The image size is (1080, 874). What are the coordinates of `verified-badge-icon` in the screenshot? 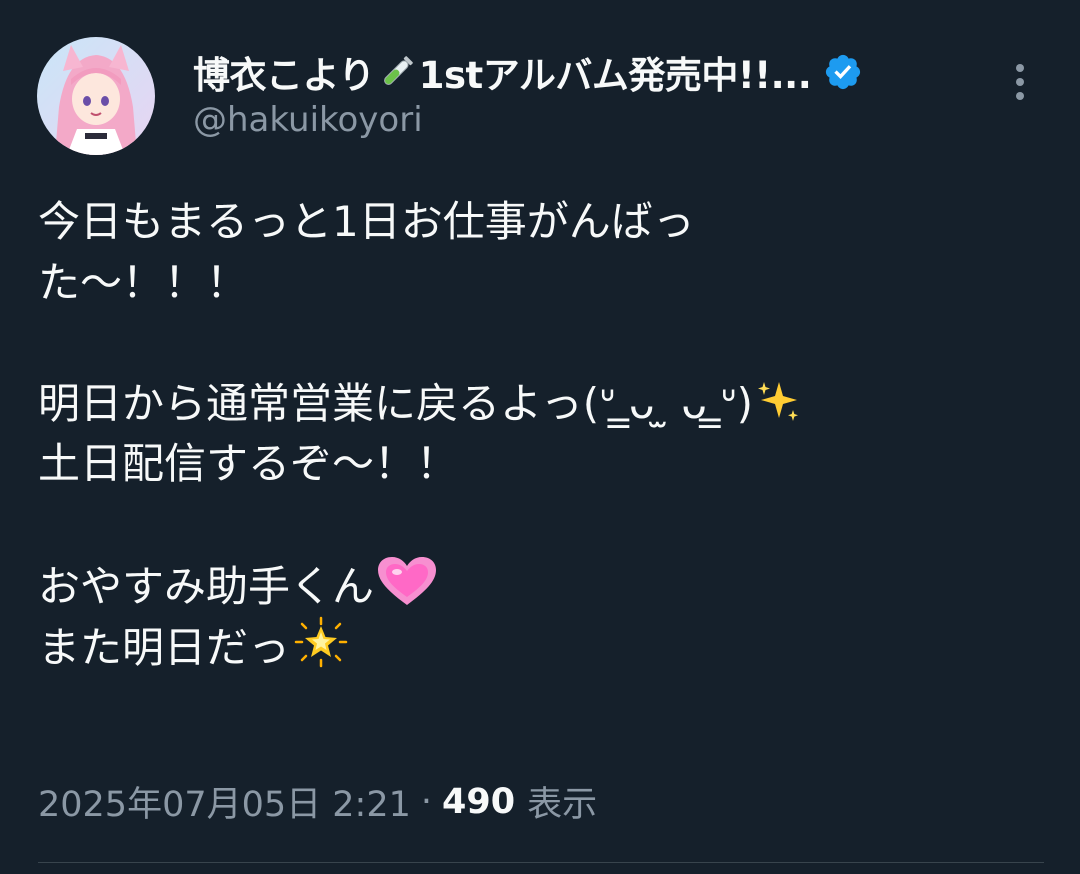 It's located at (843, 72).